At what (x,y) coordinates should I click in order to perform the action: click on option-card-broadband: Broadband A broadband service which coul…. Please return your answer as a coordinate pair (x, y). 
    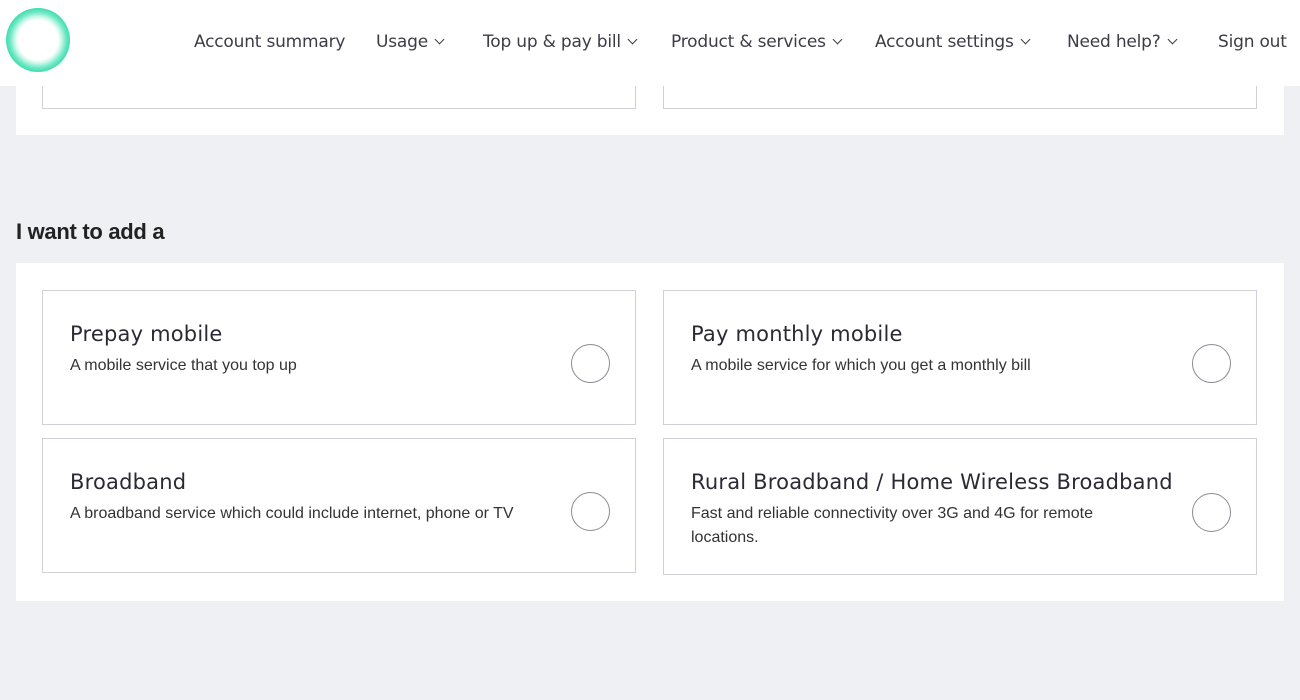
    Looking at the image, I should click on (339, 505).